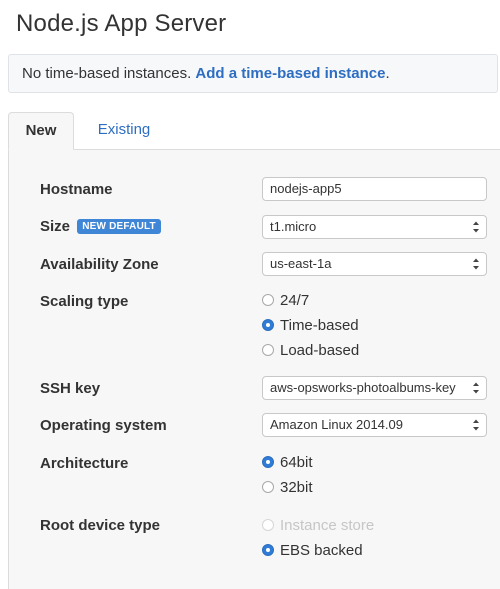 The image size is (500, 589). What do you see at coordinates (320, 350) in the screenshot?
I see `scaling-option-label: Load-based` at bounding box center [320, 350].